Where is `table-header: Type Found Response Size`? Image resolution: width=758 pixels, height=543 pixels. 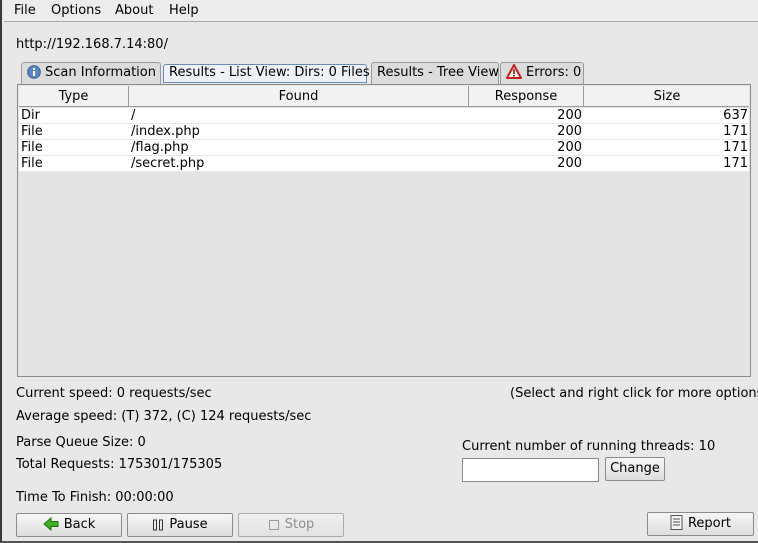
table-header: Type Found Response Size is located at coordinates (384, 96).